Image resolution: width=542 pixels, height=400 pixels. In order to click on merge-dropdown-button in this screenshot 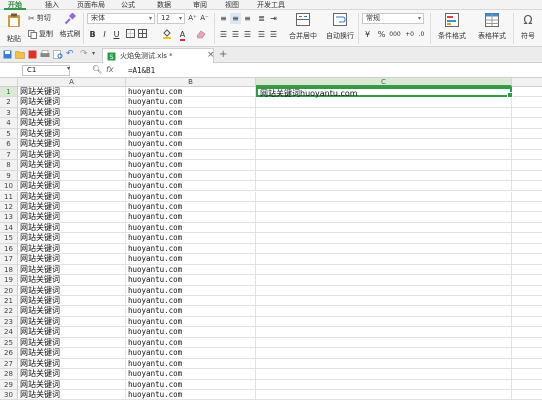, I will do `click(142, 34)`.